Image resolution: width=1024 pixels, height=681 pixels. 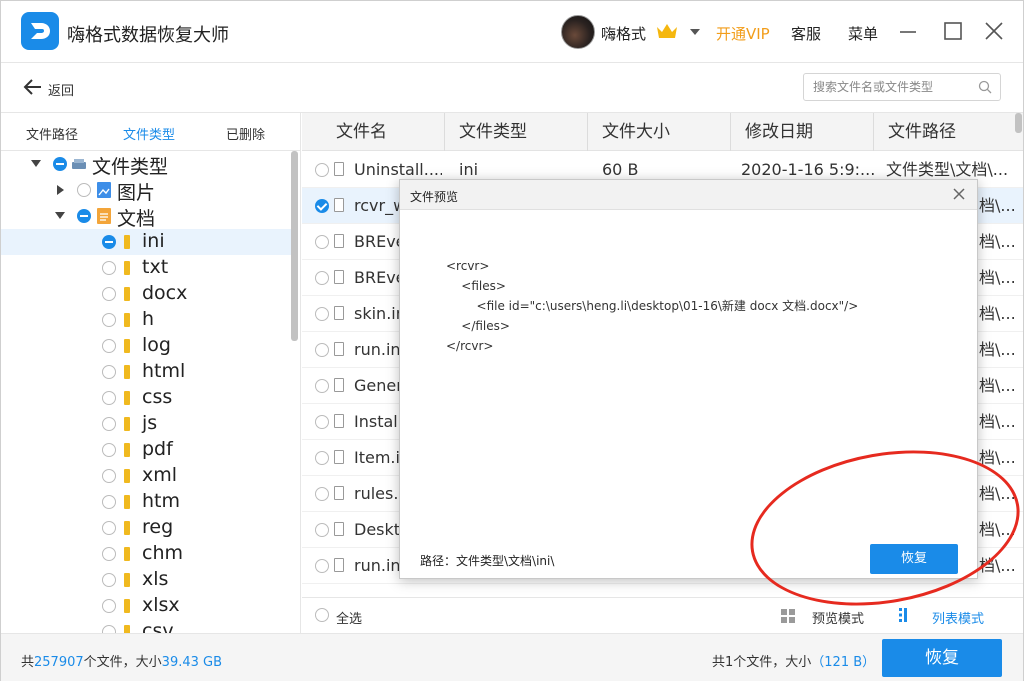 I want to click on crown-icon, so click(x=667, y=31).